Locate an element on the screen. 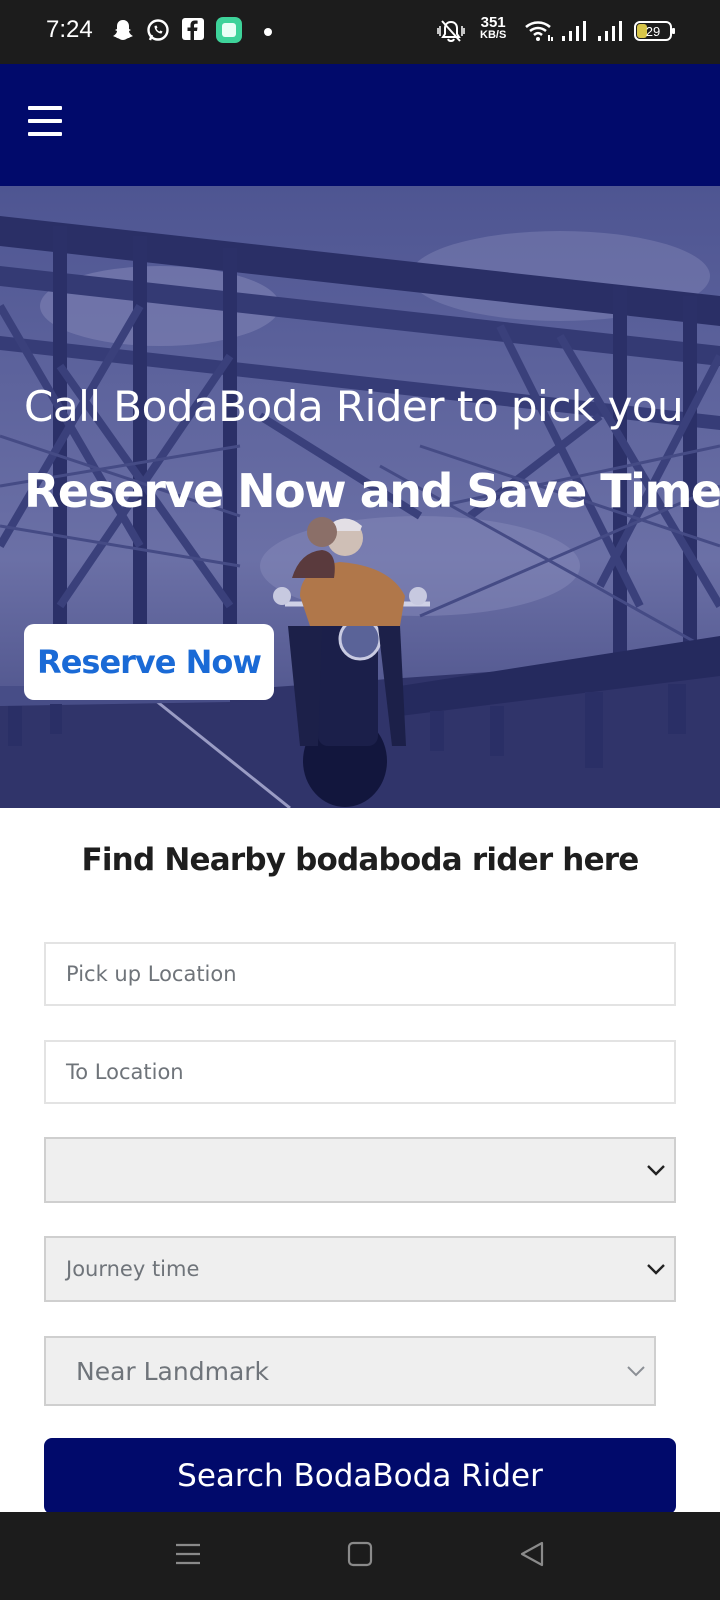 The width and height of the screenshot is (720, 1600). hero-subtitle: Call BodaBoda Rider to pick you is located at coordinates (354, 406).